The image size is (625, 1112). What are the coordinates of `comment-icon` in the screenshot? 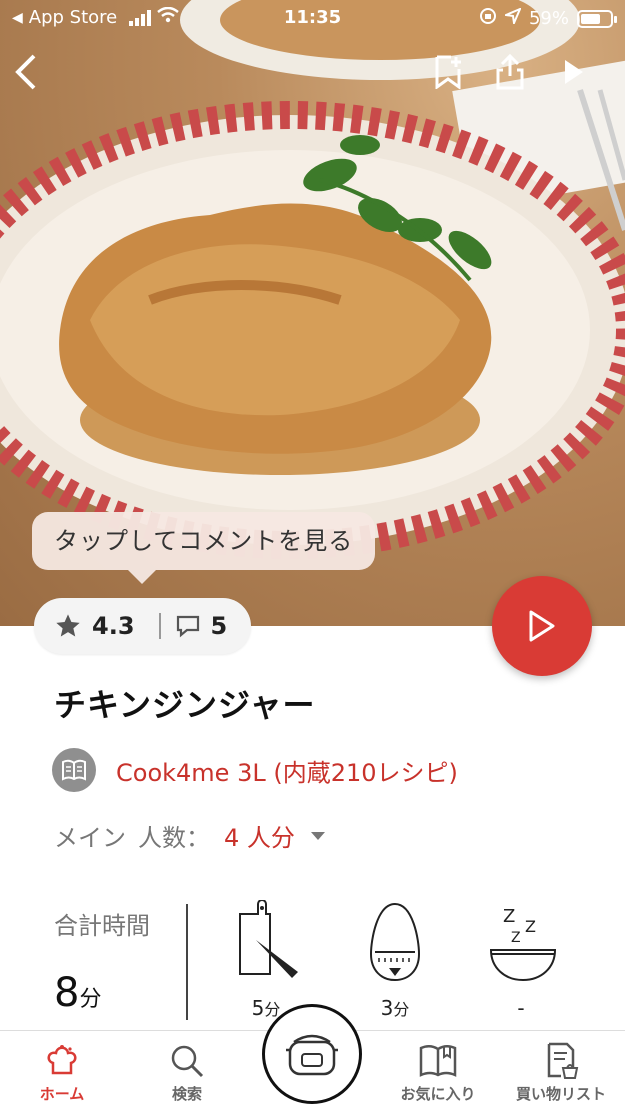 It's located at (187, 626).